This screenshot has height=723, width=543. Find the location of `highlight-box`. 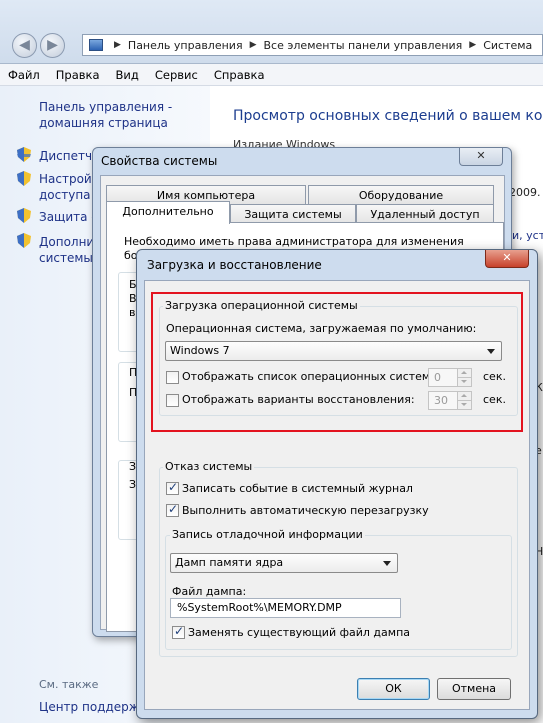

highlight-box is located at coordinates (337, 362).